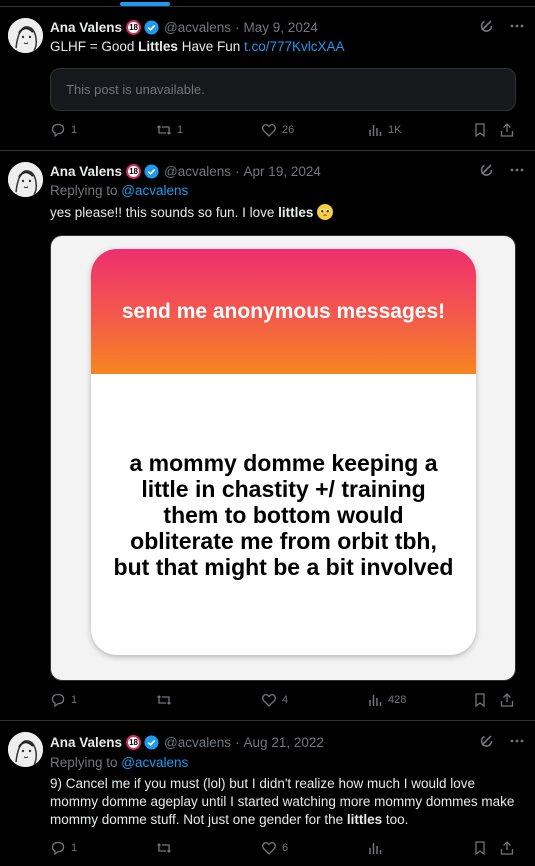 The height and width of the screenshot is (866, 535). I want to click on card-title: send me anonymous messages!, so click(283, 311).